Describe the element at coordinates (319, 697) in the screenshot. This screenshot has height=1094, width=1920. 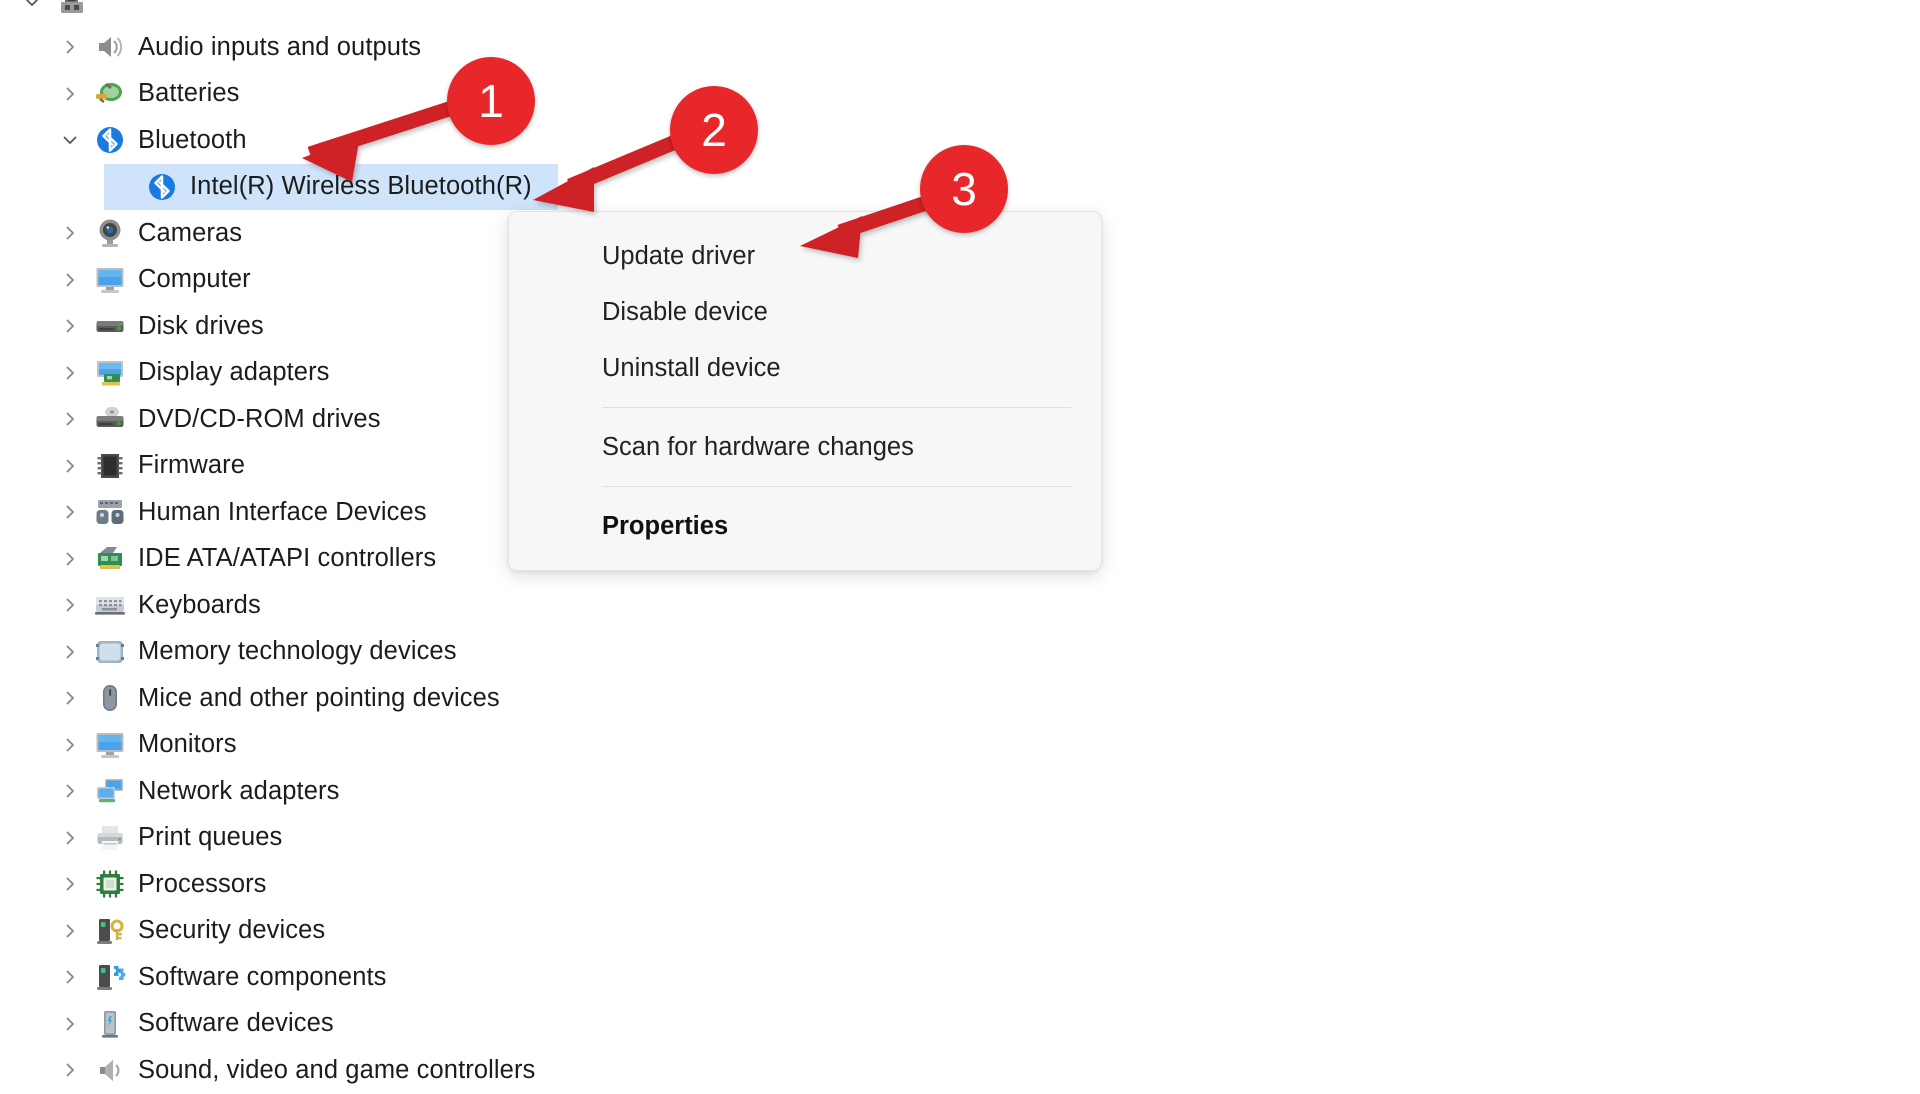
I see `tree-row-label: Mice and other pointing devices` at that location.